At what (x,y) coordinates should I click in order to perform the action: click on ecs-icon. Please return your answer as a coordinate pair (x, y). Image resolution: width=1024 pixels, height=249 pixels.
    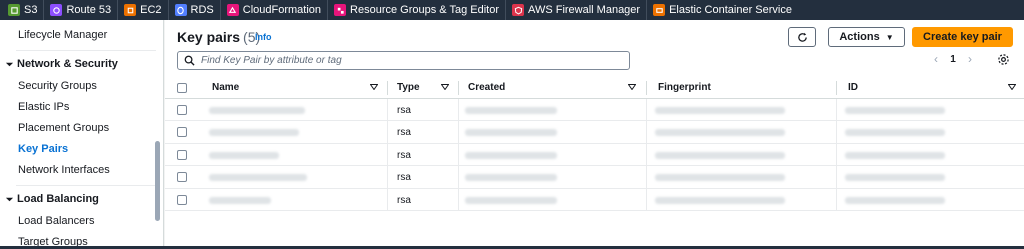
    Looking at the image, I should click on (659, 10).